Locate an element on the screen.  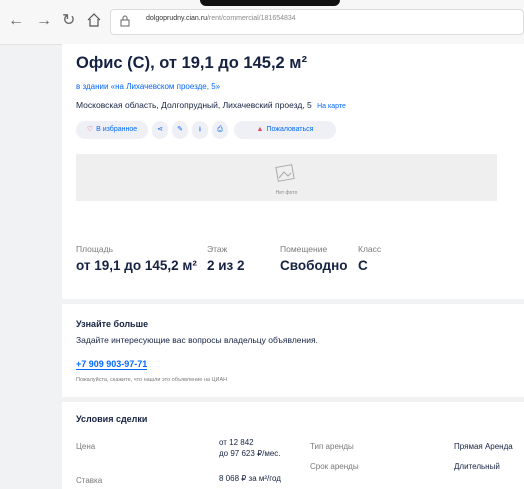
stat-area-value: от 19,1 до 145,2 м² is located at coordinates (136, 265).